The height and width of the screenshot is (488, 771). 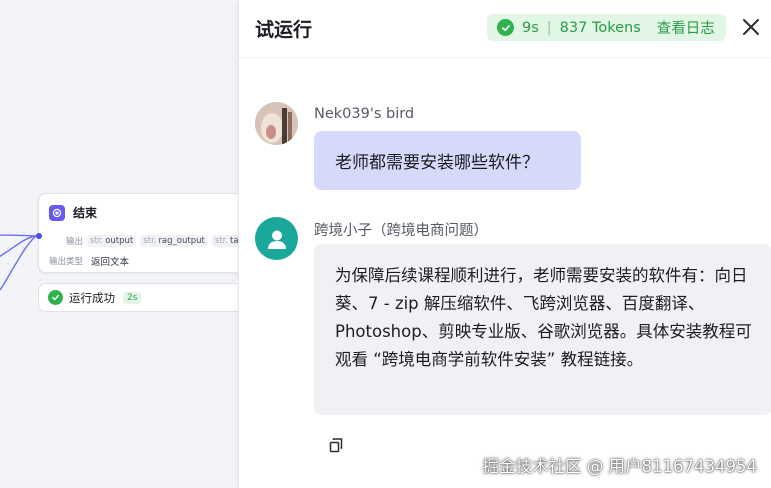 I want to click on output-type-label: 输出类型, so click(x=66, y=262).